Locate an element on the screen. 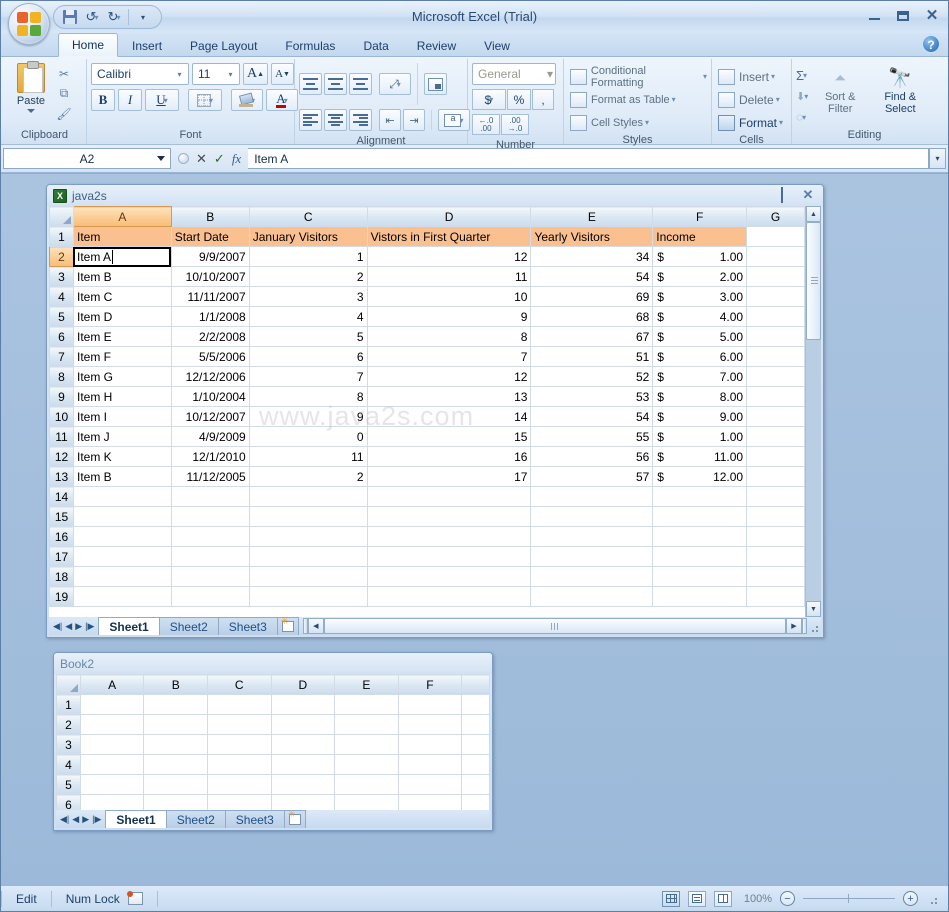 This screenshot has width=949, height=912. row2-header-5: 5 is located at coordinates (68, 784).